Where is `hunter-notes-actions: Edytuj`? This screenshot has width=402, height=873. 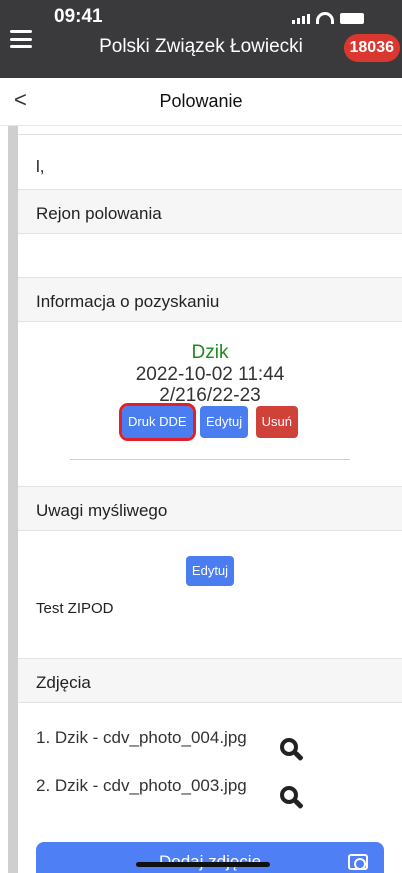
hunter-notes-actions: Edytuj is located at coordinates (210, 571).